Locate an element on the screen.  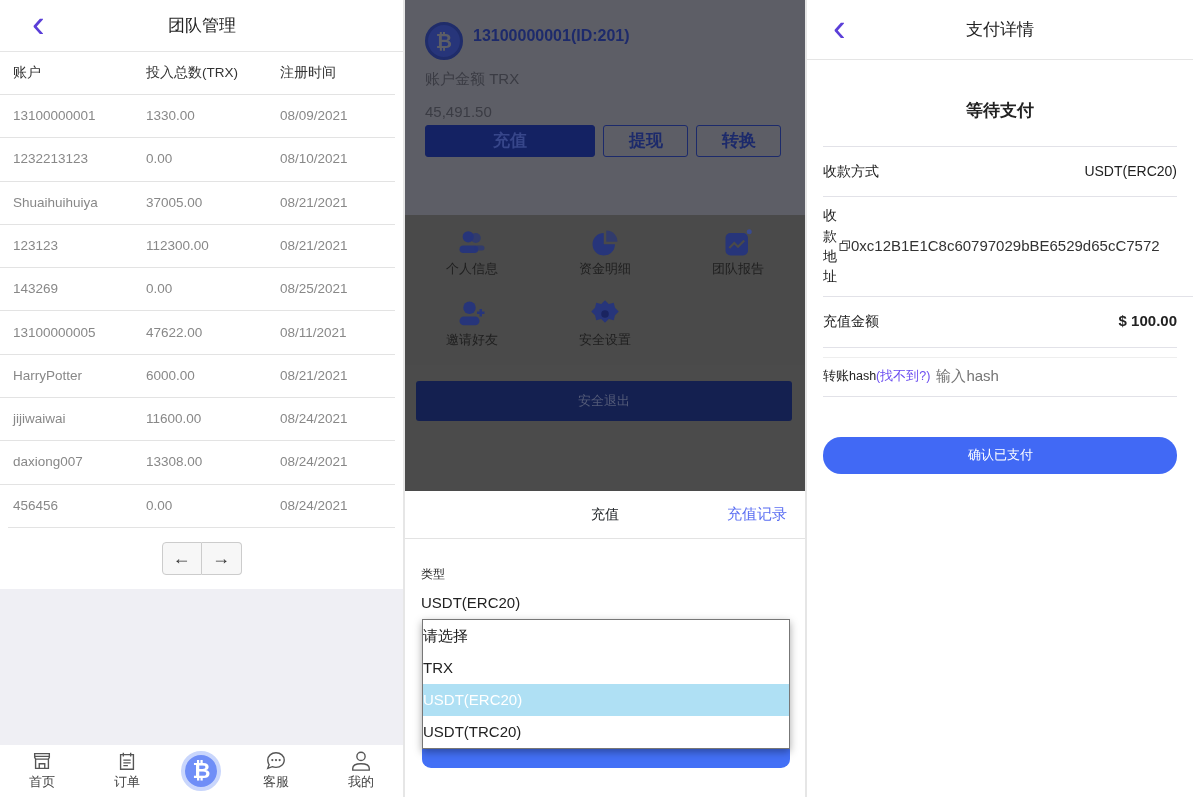
table-cell-text: 08/09/2021 is located at coordinates (314, 116).